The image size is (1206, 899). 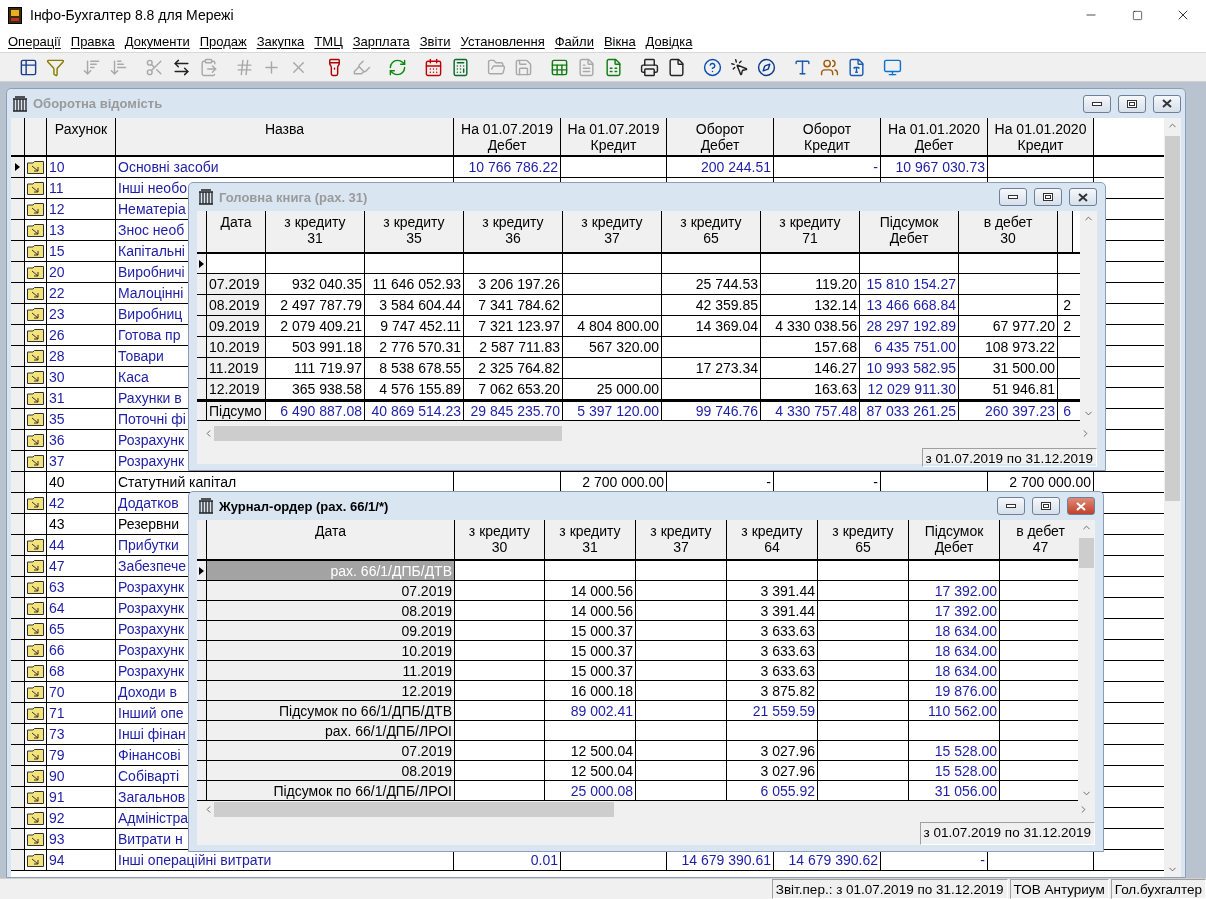 I want to click on file-icon, so click(x=856, y=67).